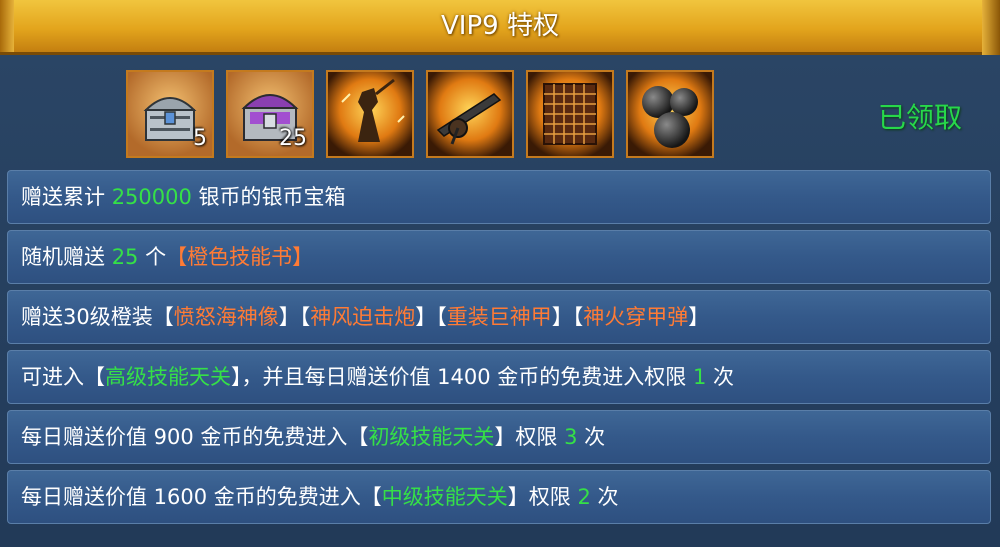 This screenshot has height=547, width=1000. I want to click on benefit-item-name: 【橙色技能书】, so click(240, 257).